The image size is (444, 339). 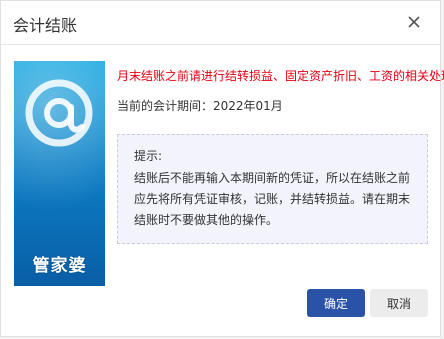 What do you see at coordinates (336, 303) in the screenshot?
I see `ok-button: 确定` at bounding box center [336, 303].